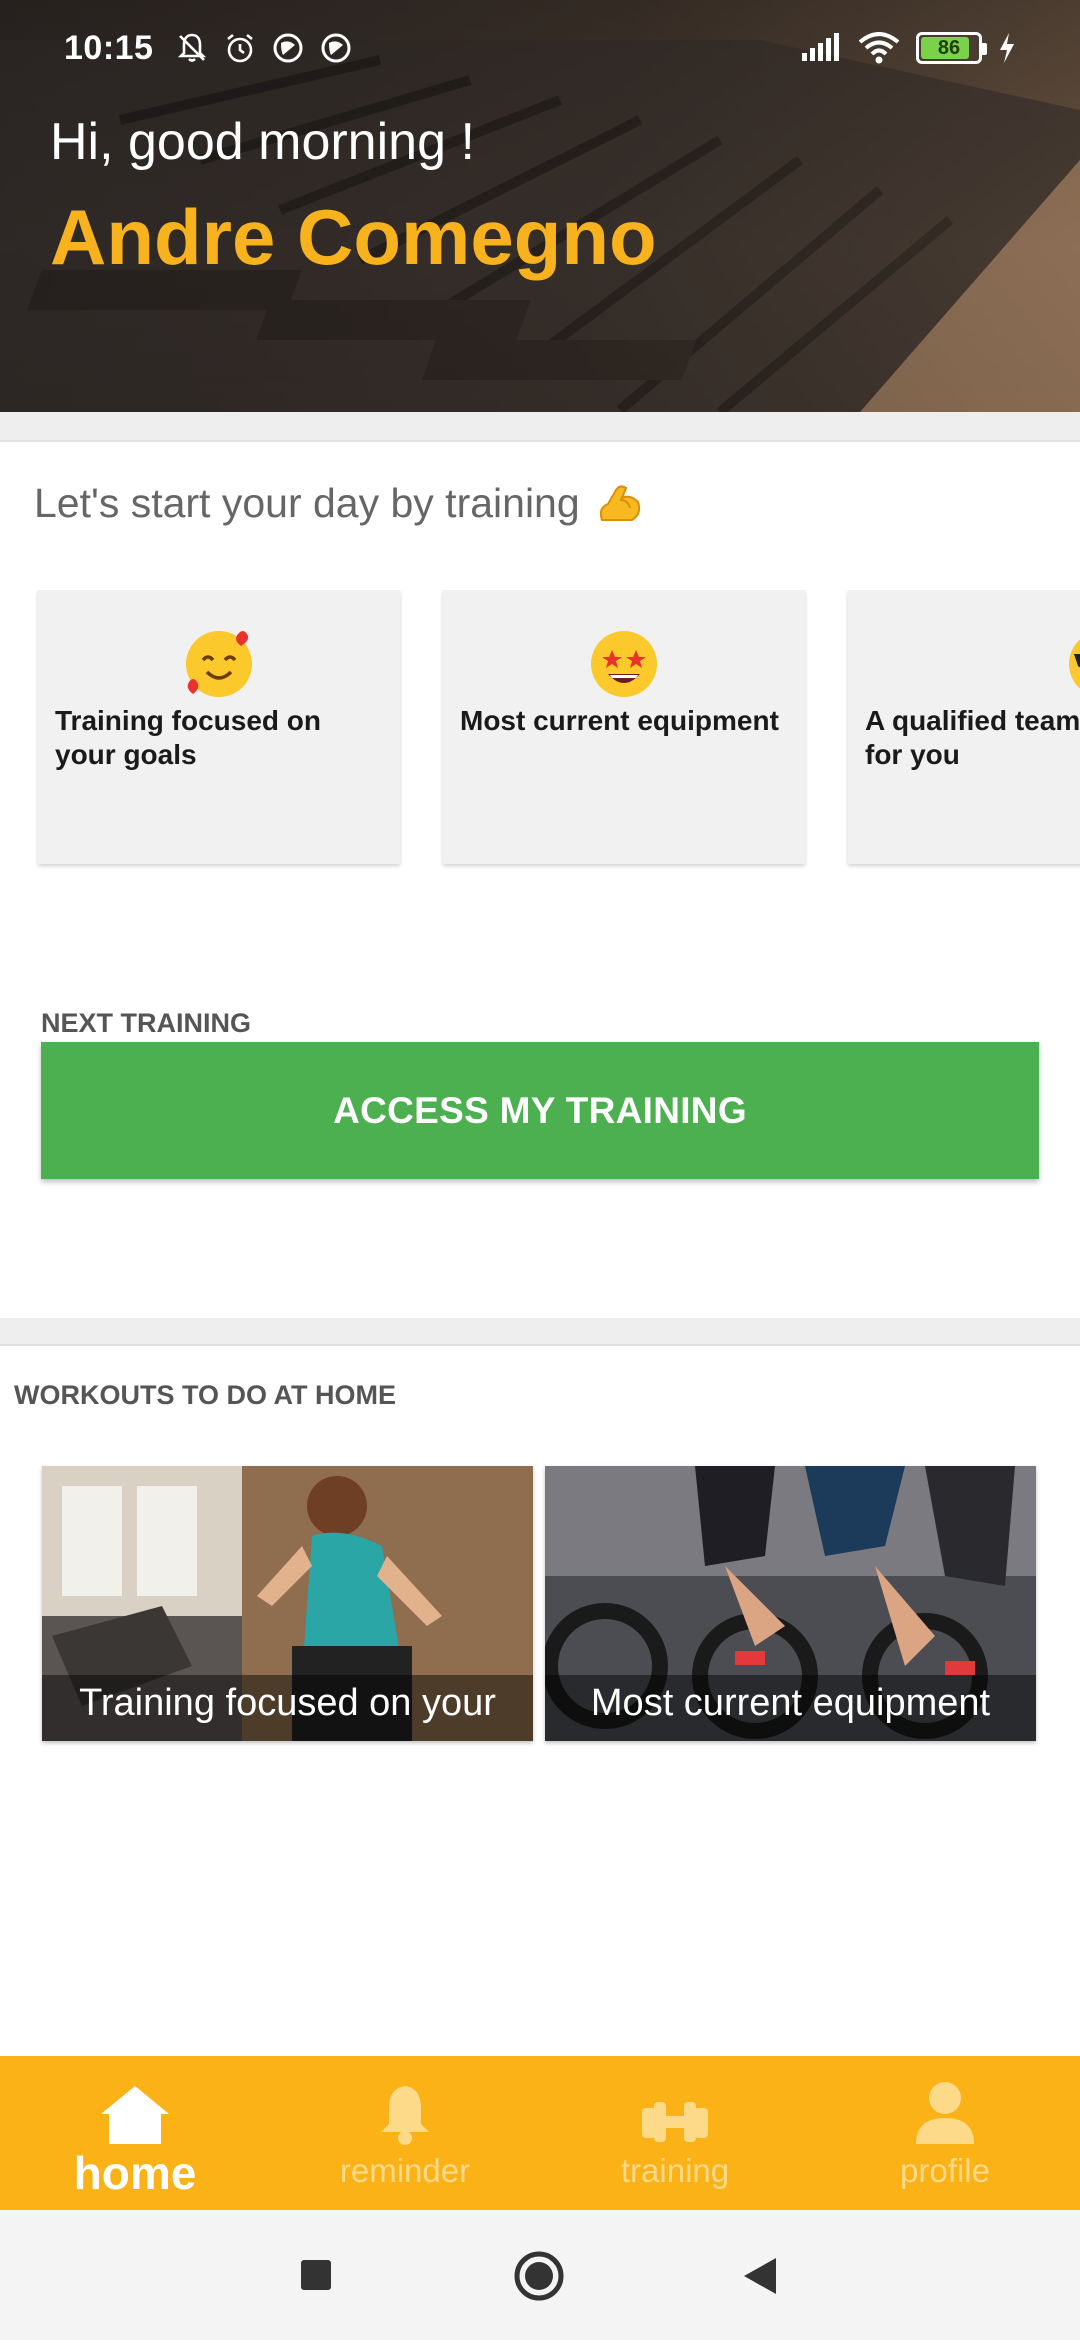 This screenshot has width=1080, height=2340. Describe the element at coordinates (264, 48) in the screenshot. I see `status-notification-icons` at that location.